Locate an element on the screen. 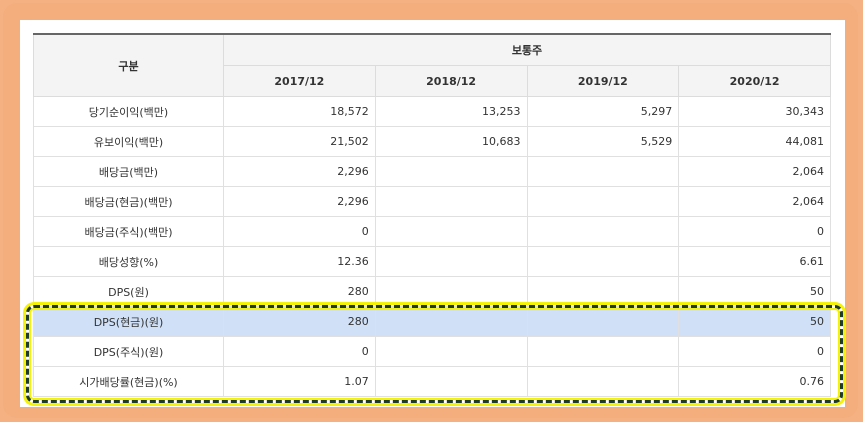 The width and height of the screenshot is (863, 422). header-common-stock: 보통주 is located at coordinates (527, 49).